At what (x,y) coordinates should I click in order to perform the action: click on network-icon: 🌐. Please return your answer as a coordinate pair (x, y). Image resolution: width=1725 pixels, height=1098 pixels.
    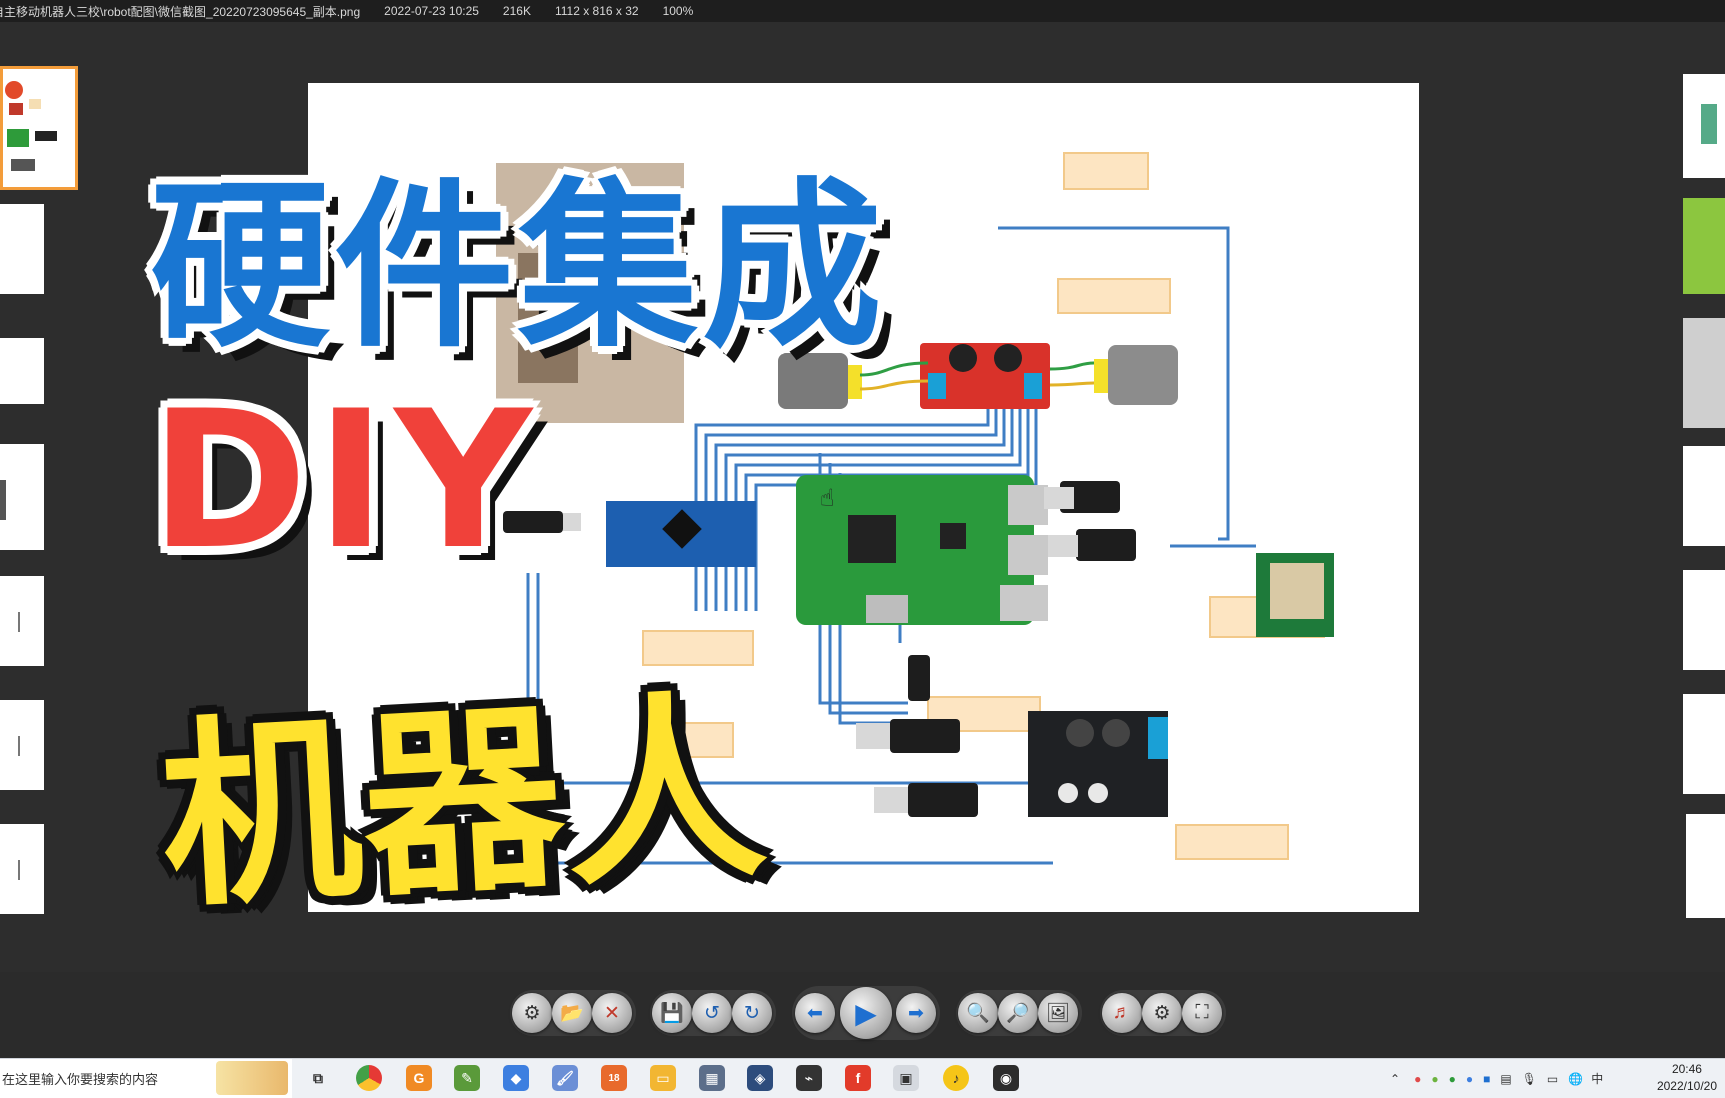
    Looking at the image, I should click on (1575, 1079).